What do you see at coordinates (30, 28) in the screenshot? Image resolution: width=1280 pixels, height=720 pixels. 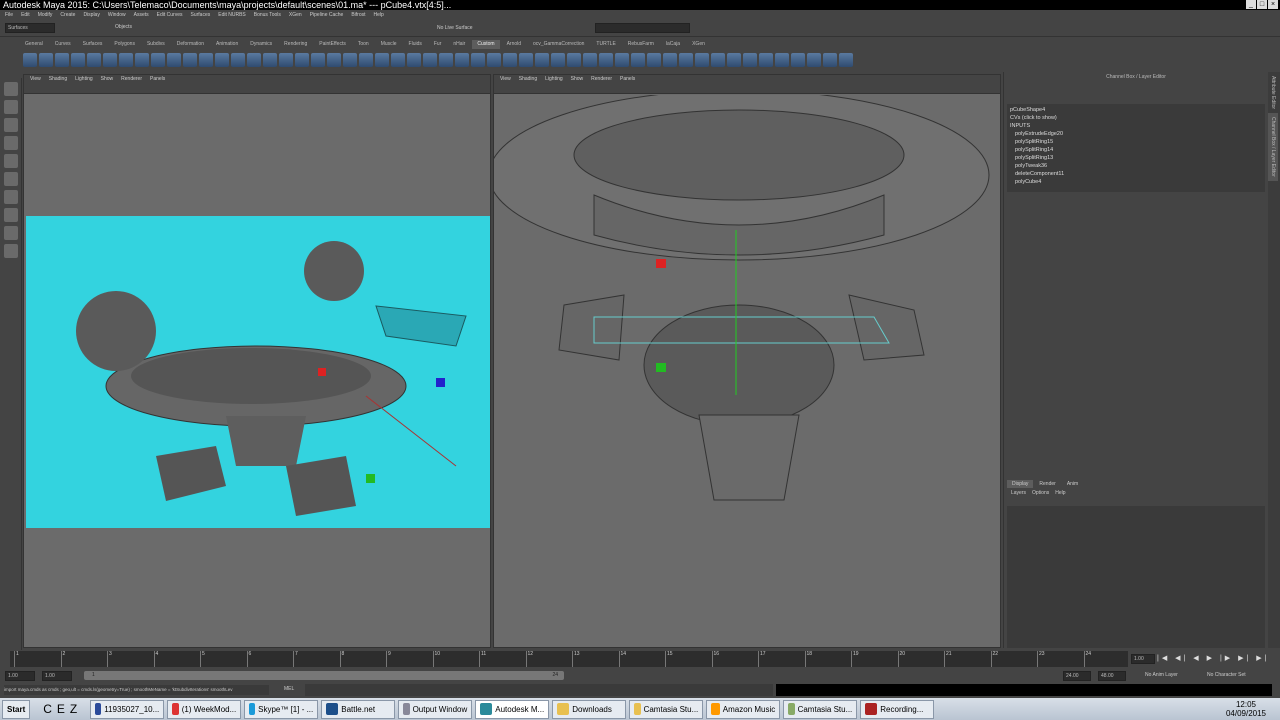 I see `menuset-dropdown: Surfaces` at bounding box center [30, 28].